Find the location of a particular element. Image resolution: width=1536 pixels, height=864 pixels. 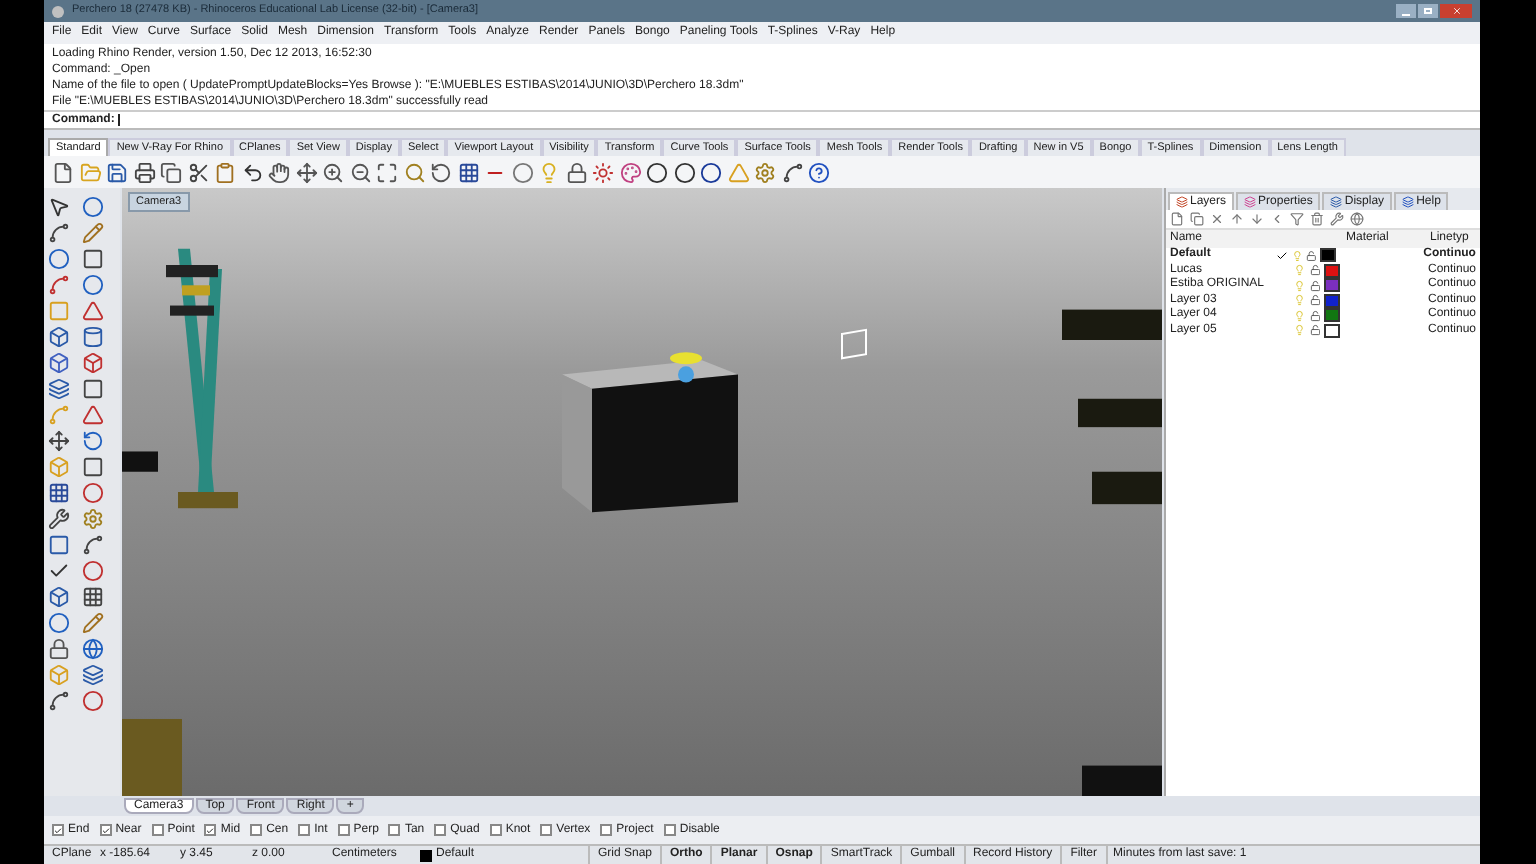

cut-icon is located at coordinates (198, 172).